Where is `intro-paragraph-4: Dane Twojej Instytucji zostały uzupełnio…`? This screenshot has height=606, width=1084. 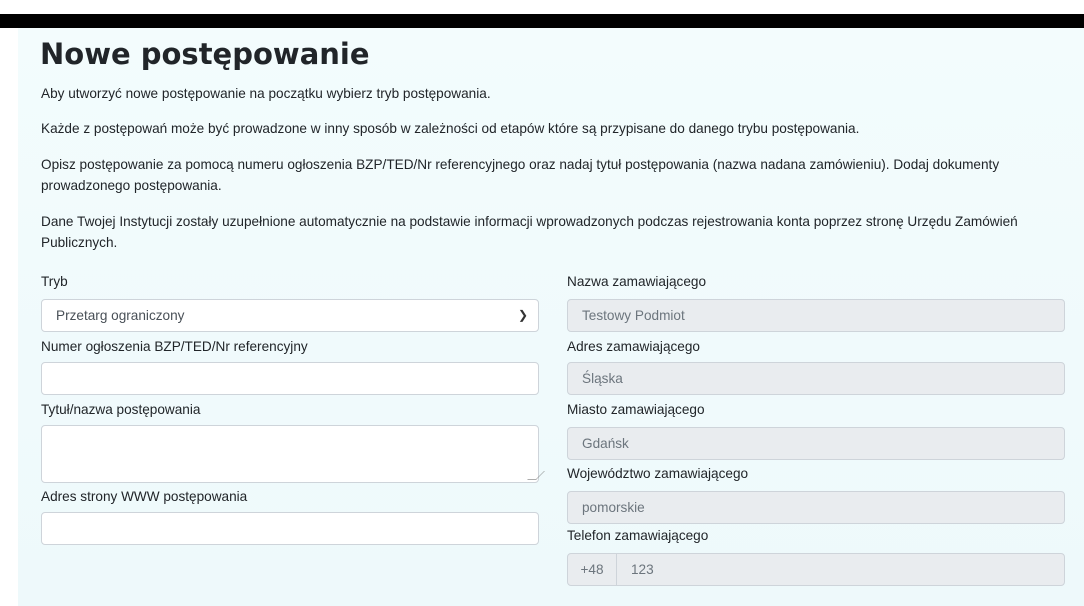
intro-paragraph-4: Dane Twojej Instytucji zostały uzupełnio… is located at coordinates (529, 232).